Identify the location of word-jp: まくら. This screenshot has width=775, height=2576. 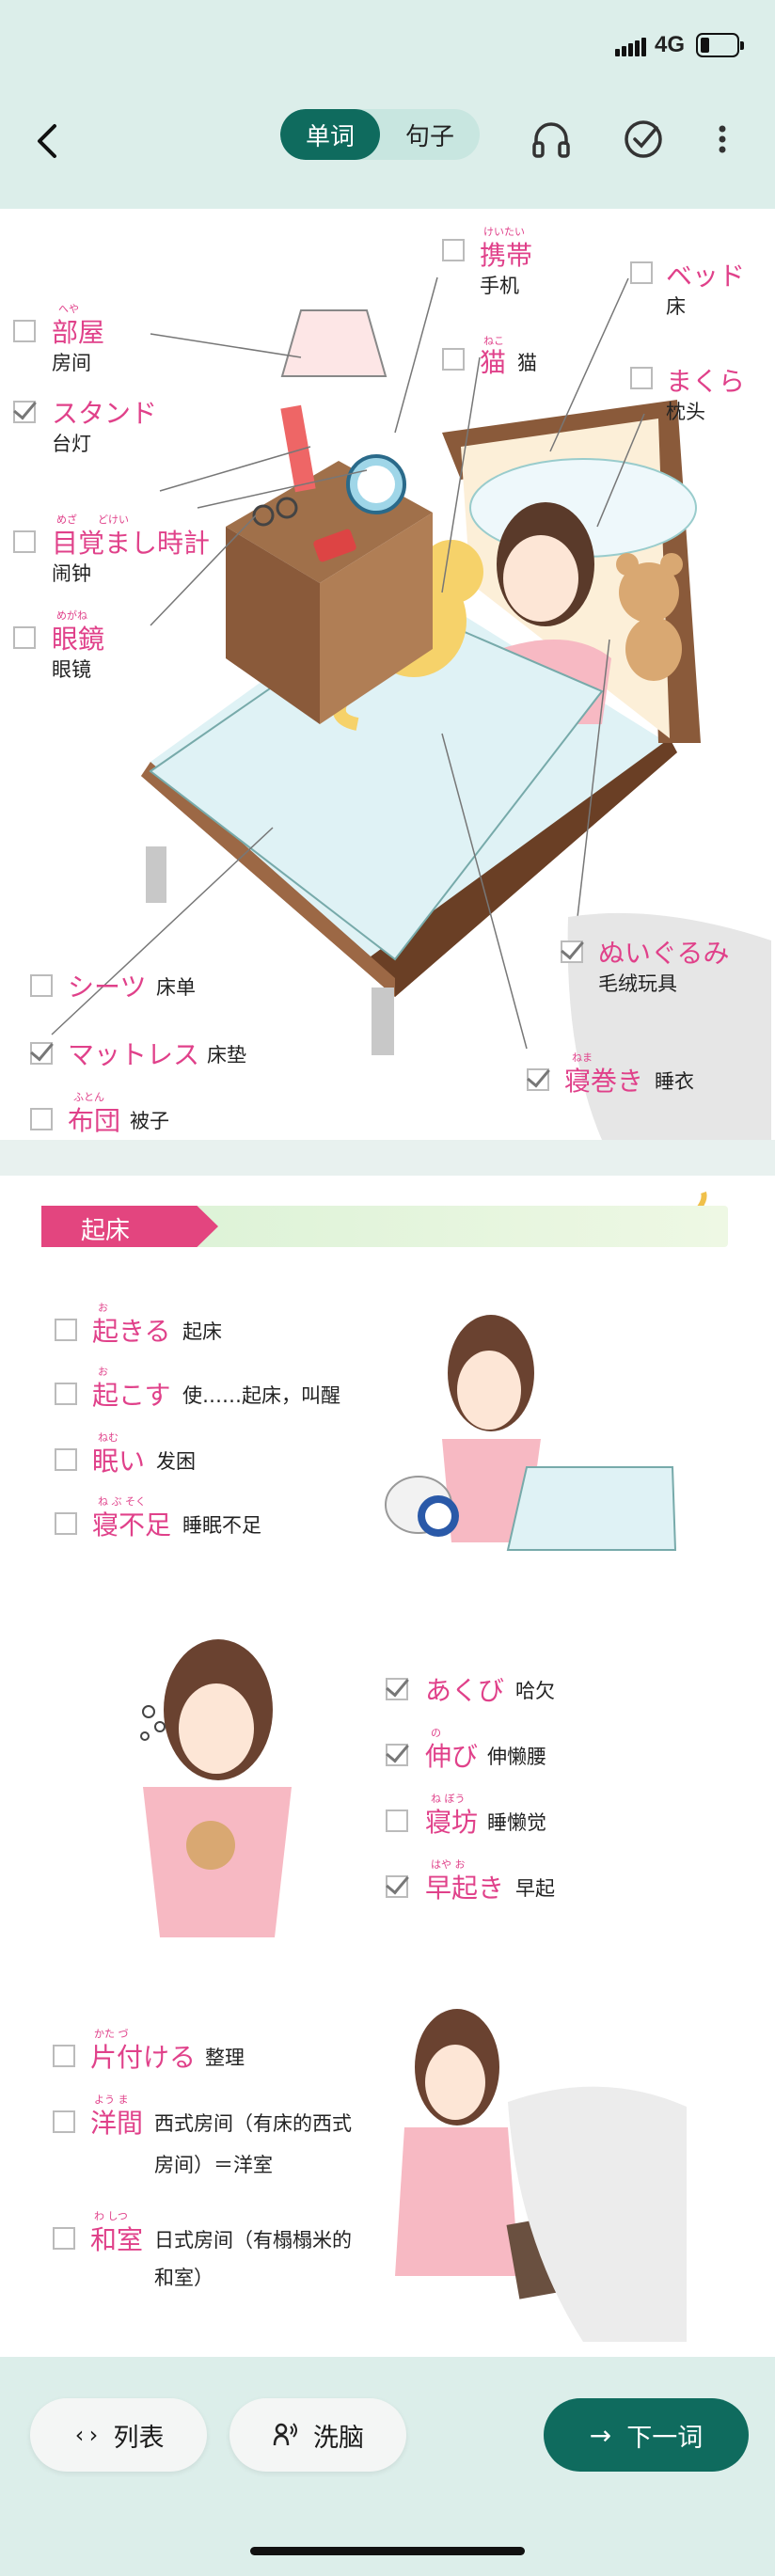
(705, 380).